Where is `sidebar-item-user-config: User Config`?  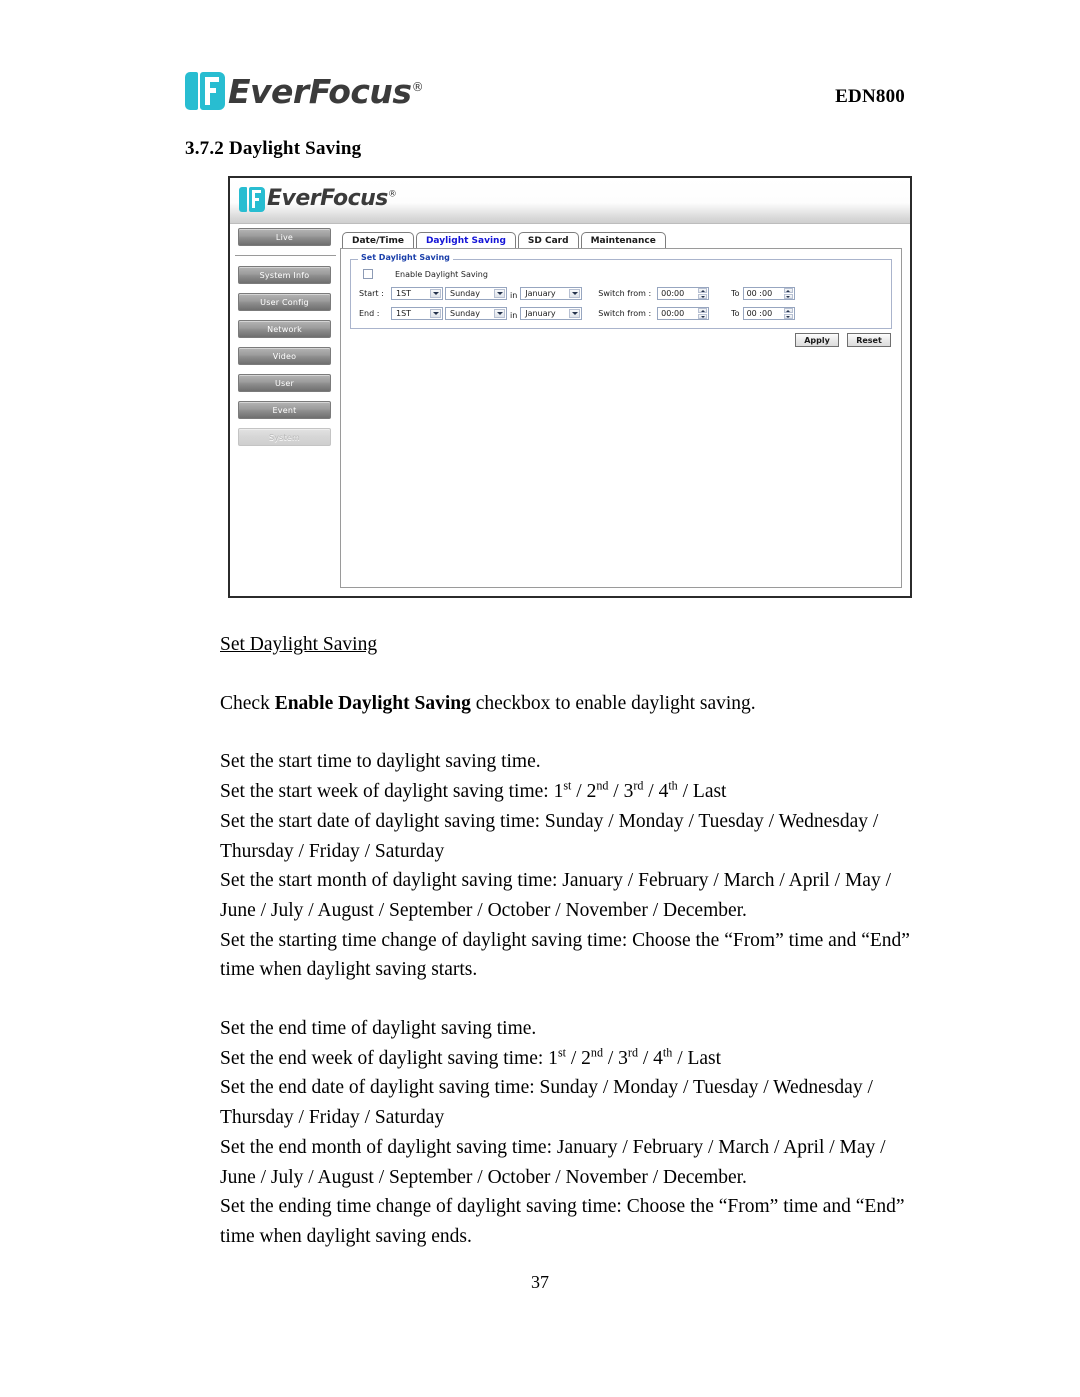
sidebar-item-user-config: User Config is located at coordinates (284, 302).